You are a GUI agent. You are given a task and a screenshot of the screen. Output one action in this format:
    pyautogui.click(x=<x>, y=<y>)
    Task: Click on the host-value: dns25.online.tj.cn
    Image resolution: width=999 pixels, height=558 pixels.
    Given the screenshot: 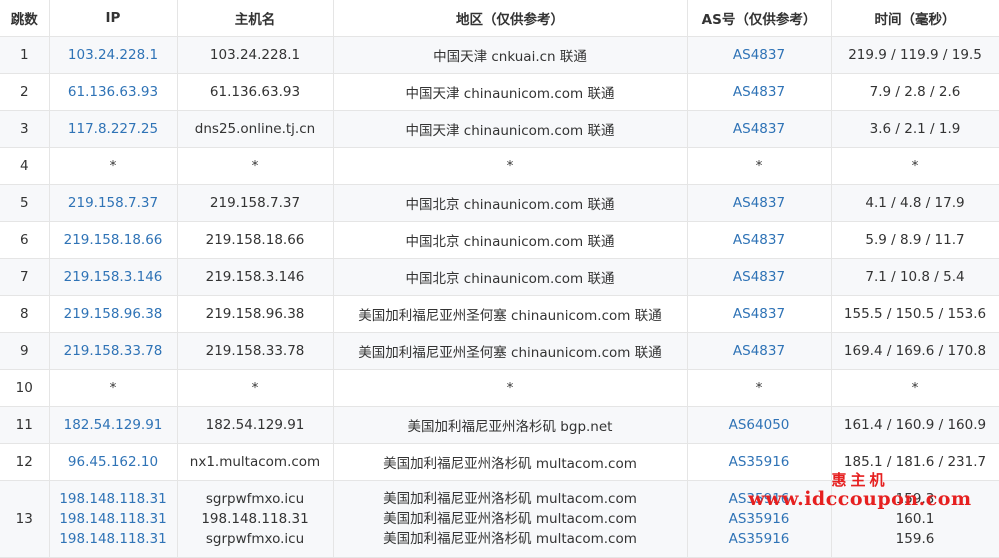 What is the action you would take?
    pyautogui.click(x=255, y=129)
    